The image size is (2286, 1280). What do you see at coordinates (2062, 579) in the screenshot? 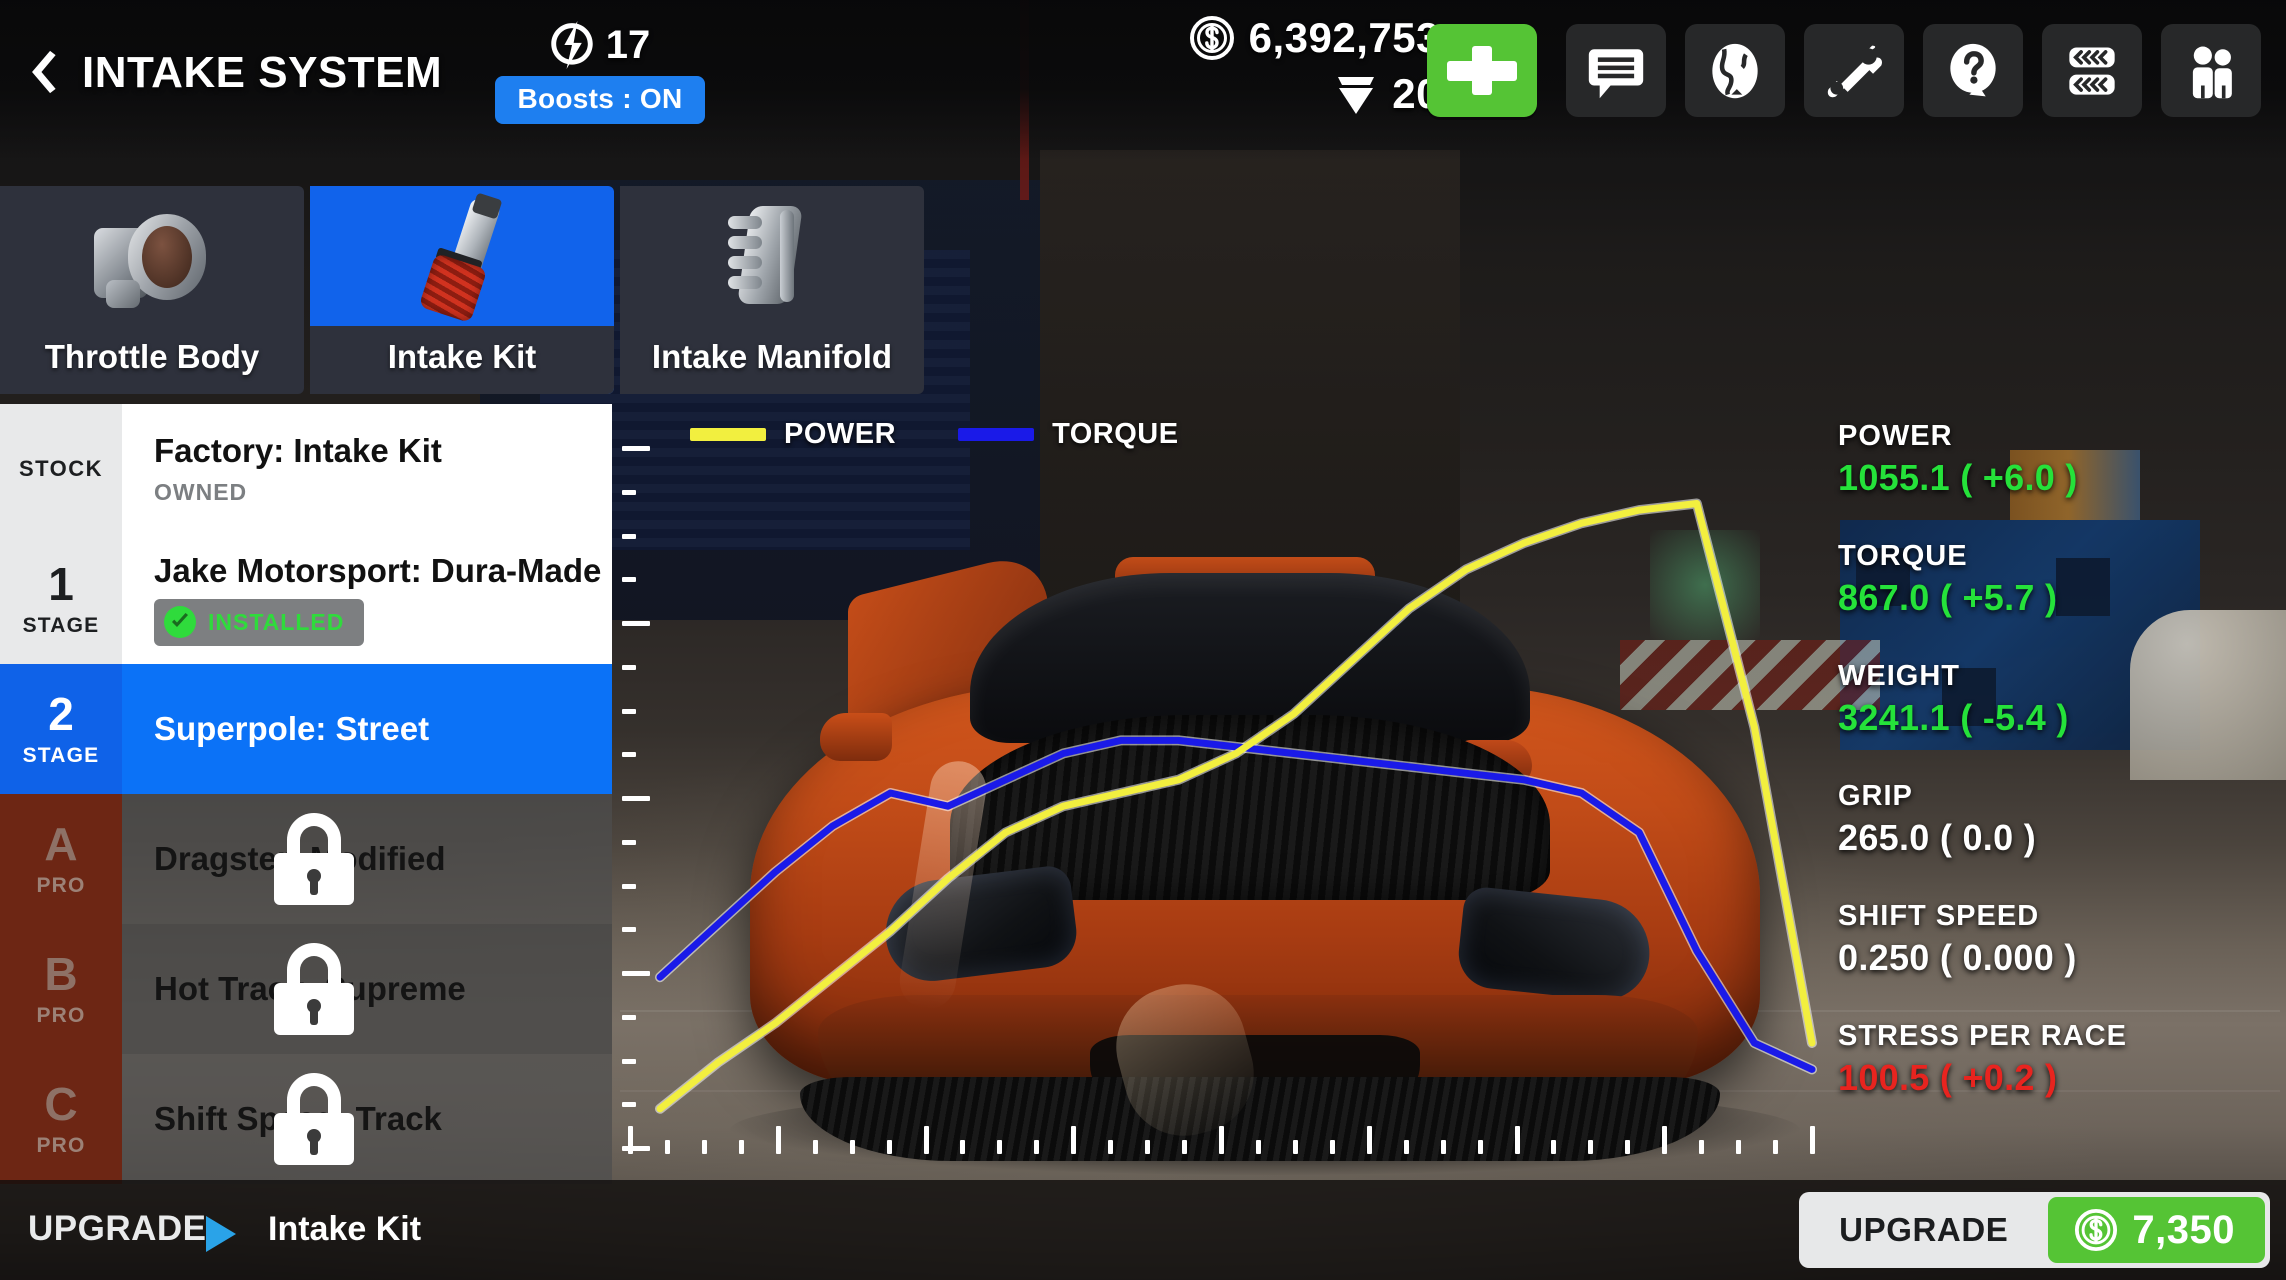
I see `stat-block: TORQUE 867.0 ( +5.7 )` at bounding box center [2062, 579].